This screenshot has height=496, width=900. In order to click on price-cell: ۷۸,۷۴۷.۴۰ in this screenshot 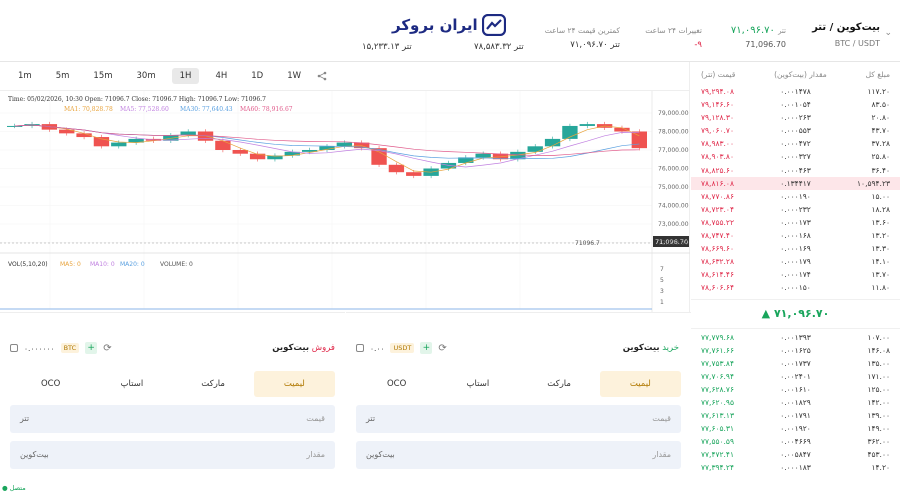, I will do `click(717, 236)`.